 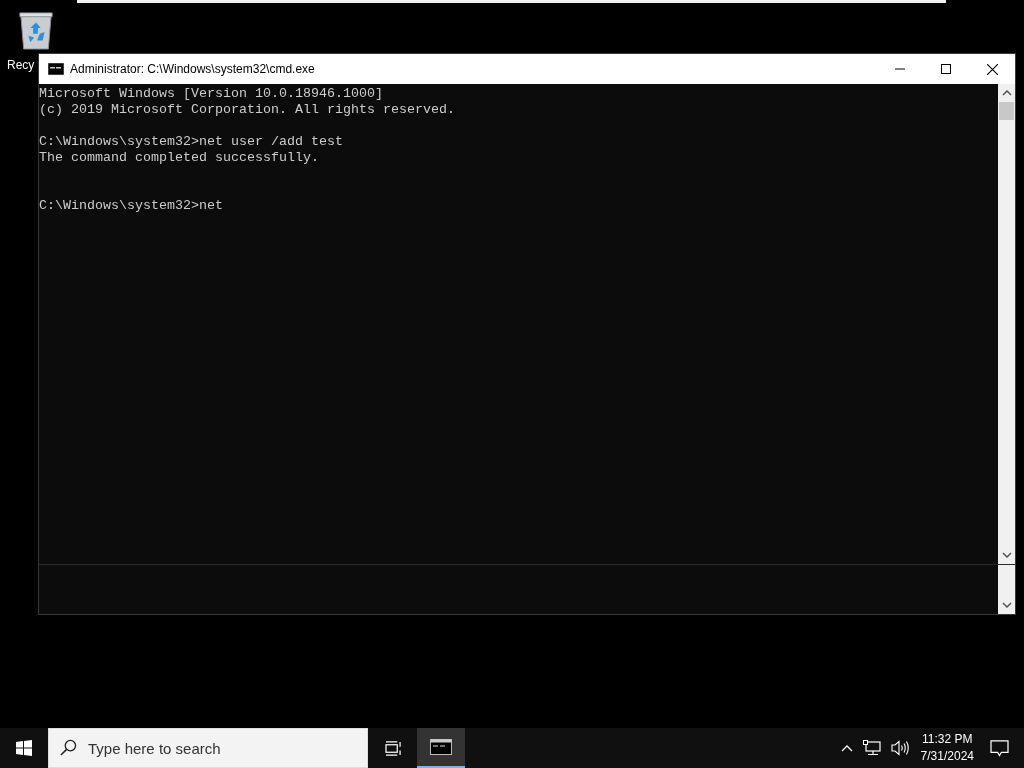 What do you see at coordinates (211, 94) in the screenshot?
I see `console-line: Microsoft Windows [Version 10.0.18946.1000]` at bounding box center [211, 94].